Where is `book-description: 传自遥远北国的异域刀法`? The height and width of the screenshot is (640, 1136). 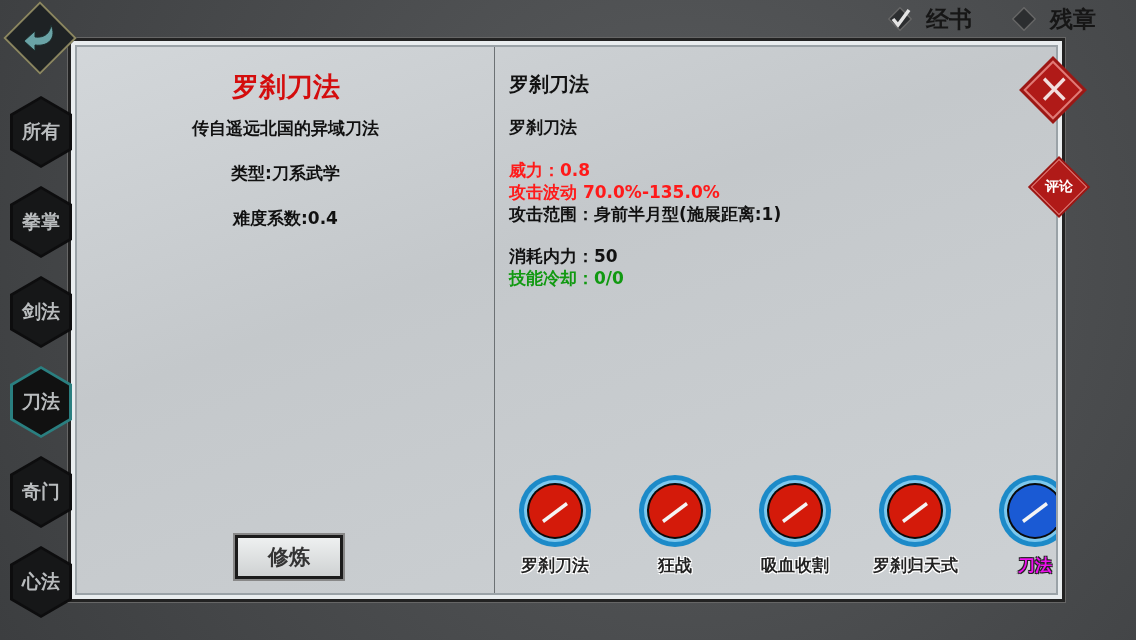 book-description: 传自遥远北国的异域刀法 is located at coordinates (285, 128).